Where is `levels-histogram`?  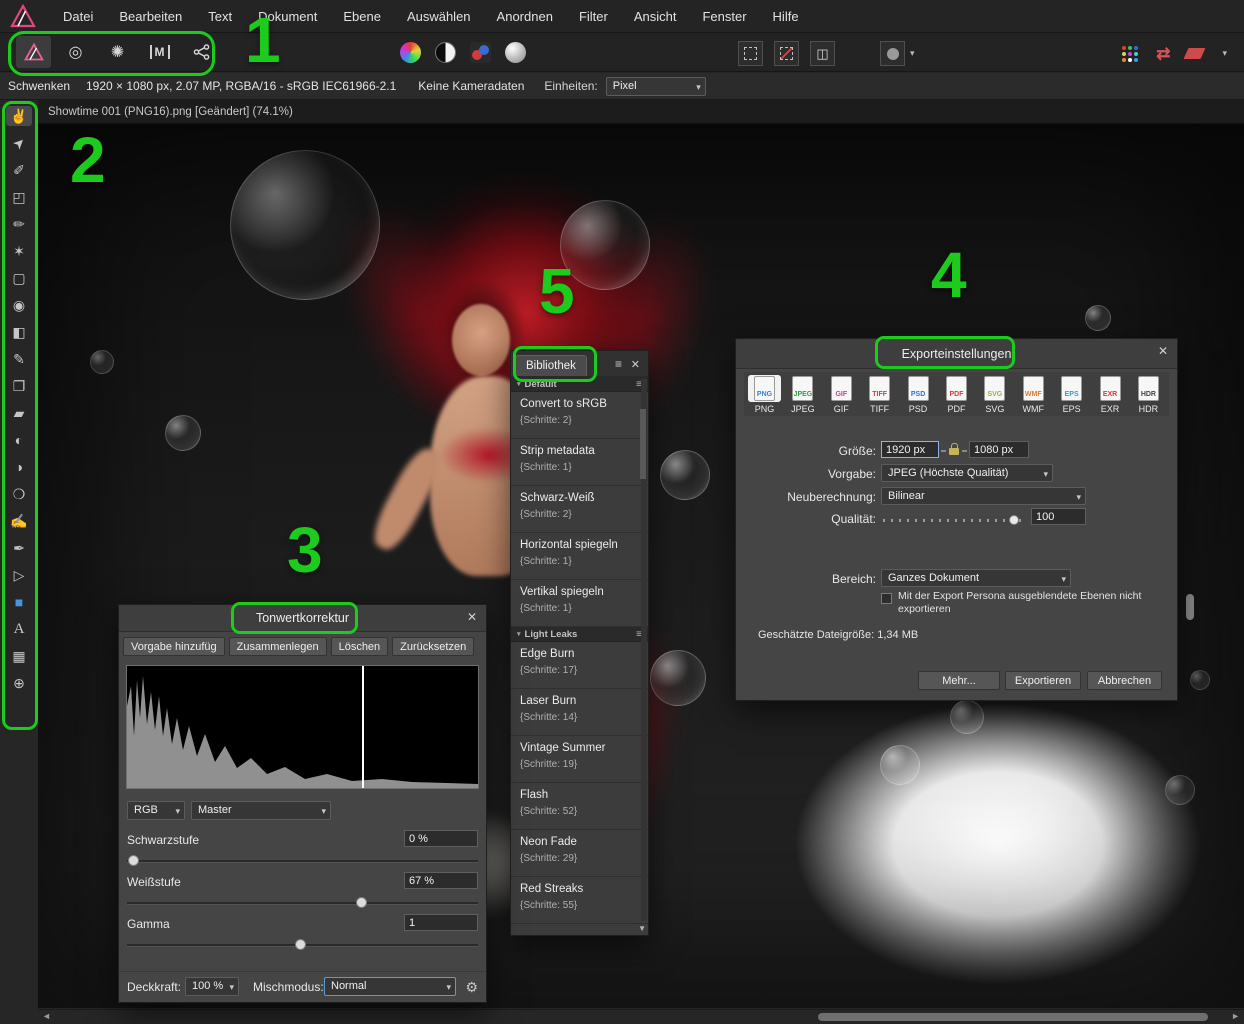
levels-histogram is located at coordinates (302, 727).